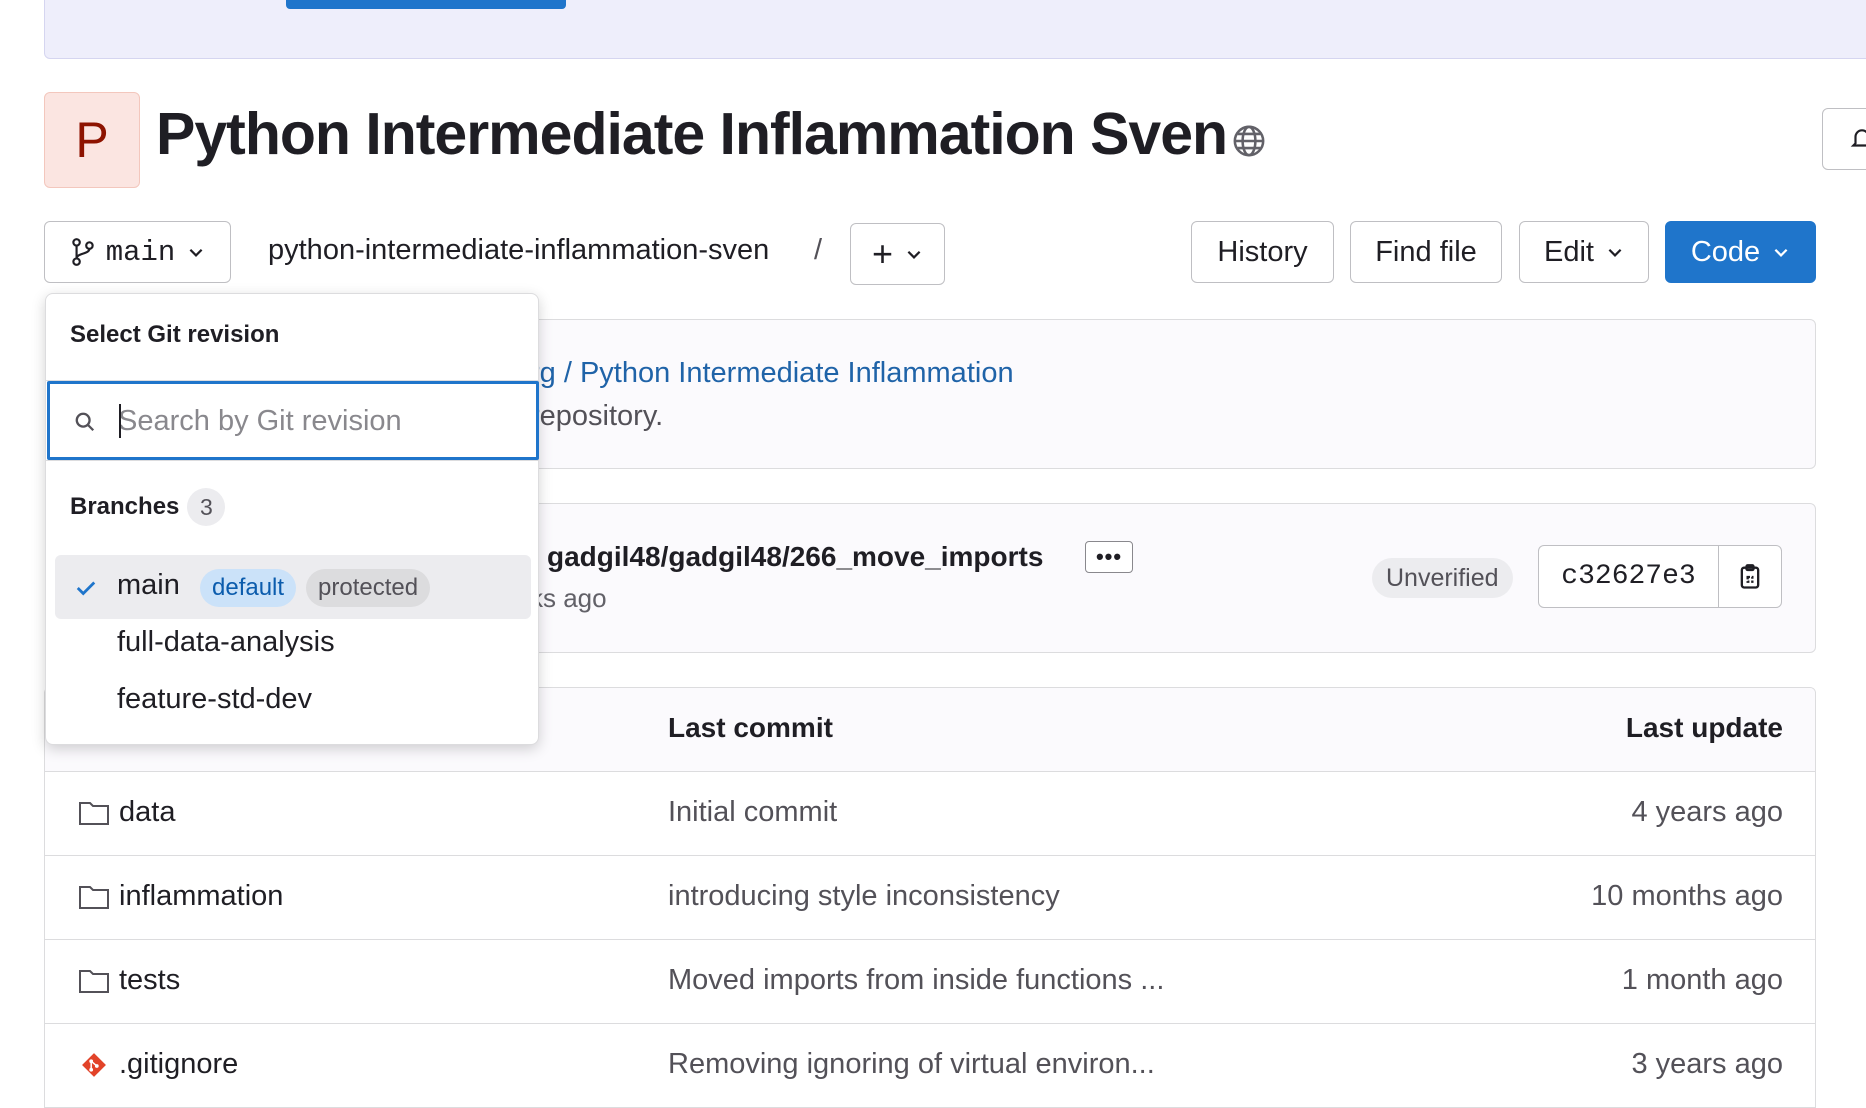  What do you see at coordinates (1109, 557) in the screenshot?
I see `commit-description-toggle: •••` at bounding box center [1109, 557].